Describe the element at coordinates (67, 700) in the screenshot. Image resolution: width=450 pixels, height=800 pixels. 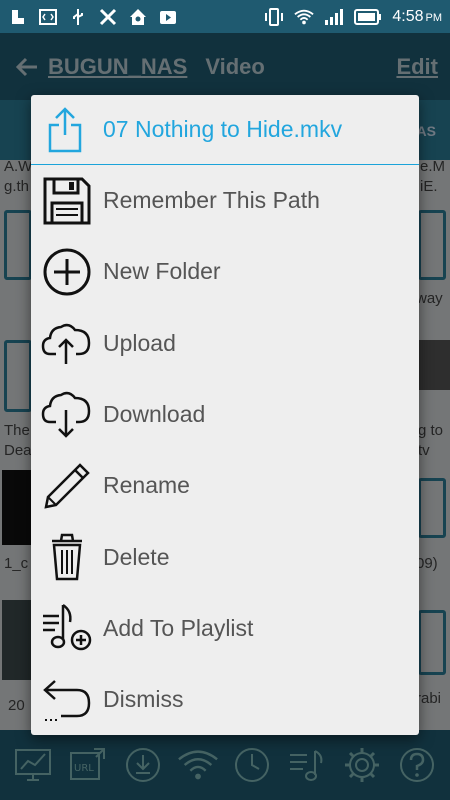
I see `undo-arrow-icon` at that location.